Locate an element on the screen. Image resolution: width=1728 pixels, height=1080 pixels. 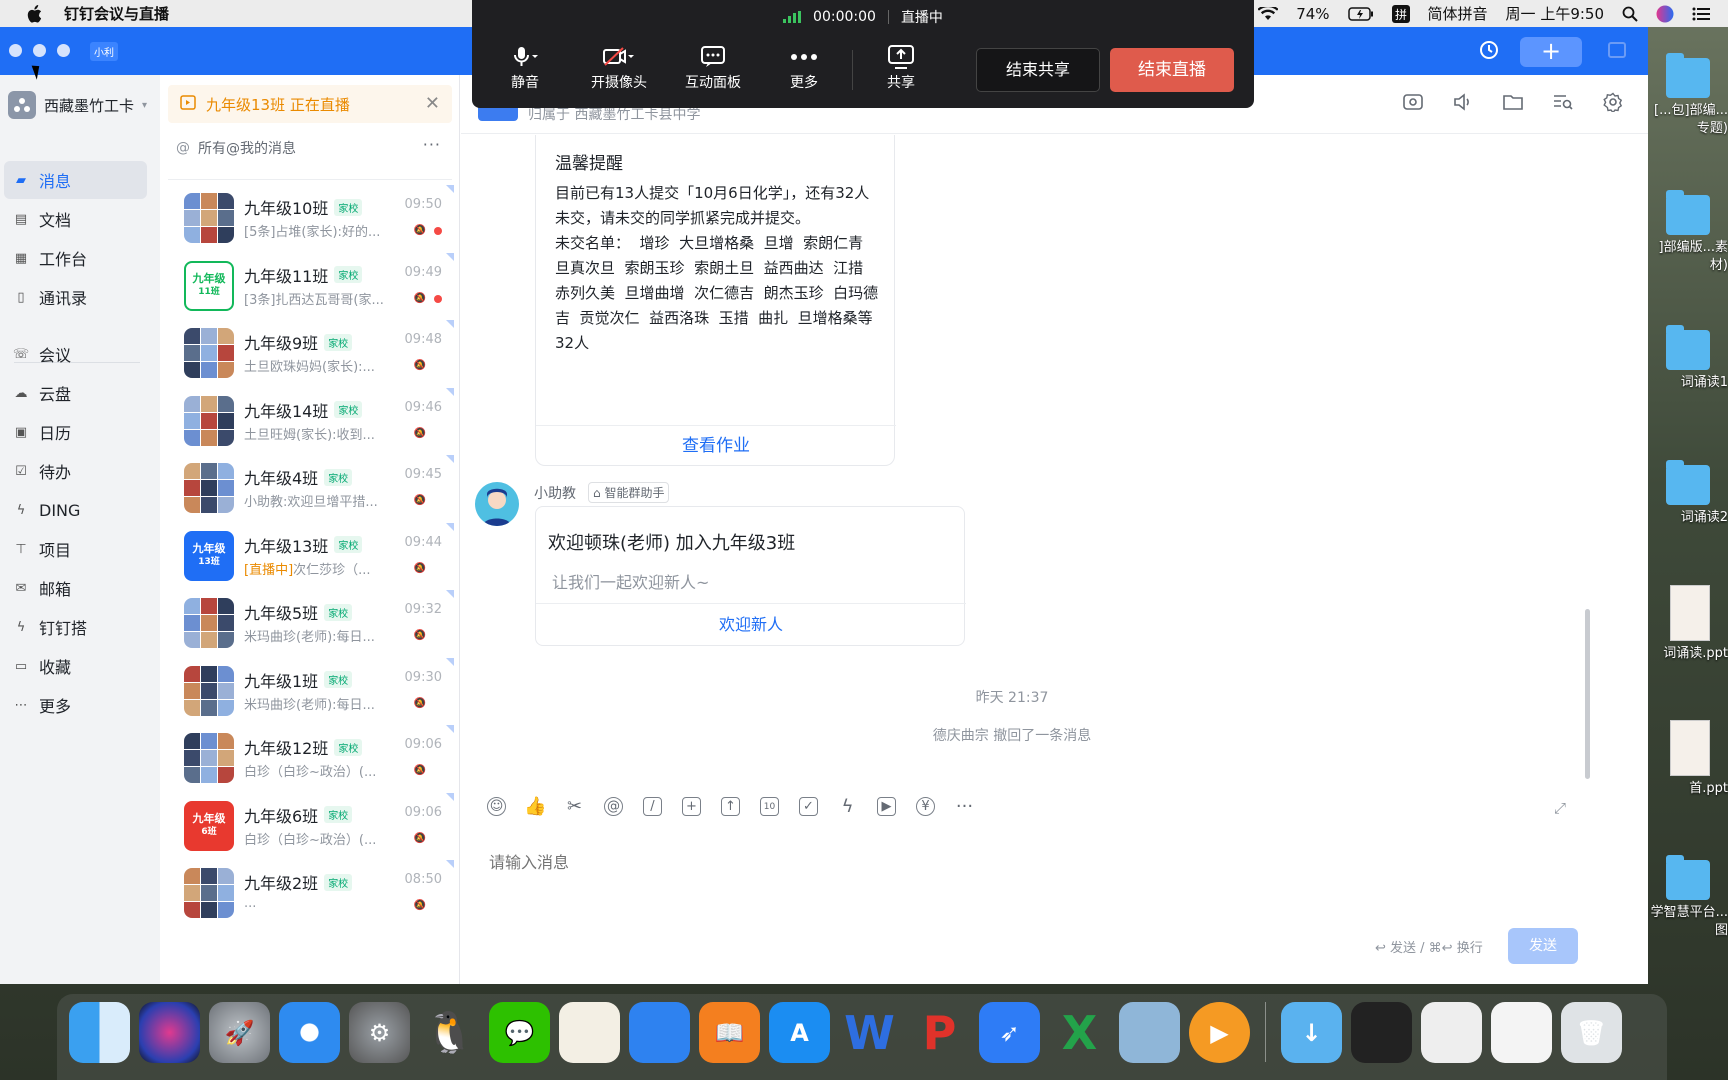
nav-item-todo: ☑ 待办 is located at coordinates (75, 471).